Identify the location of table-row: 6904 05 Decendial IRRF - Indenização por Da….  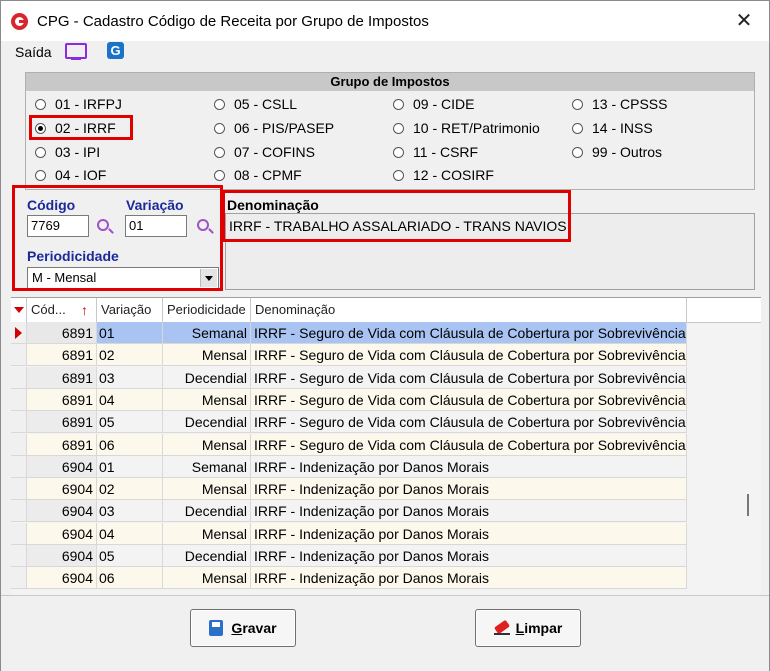
(349, 556).